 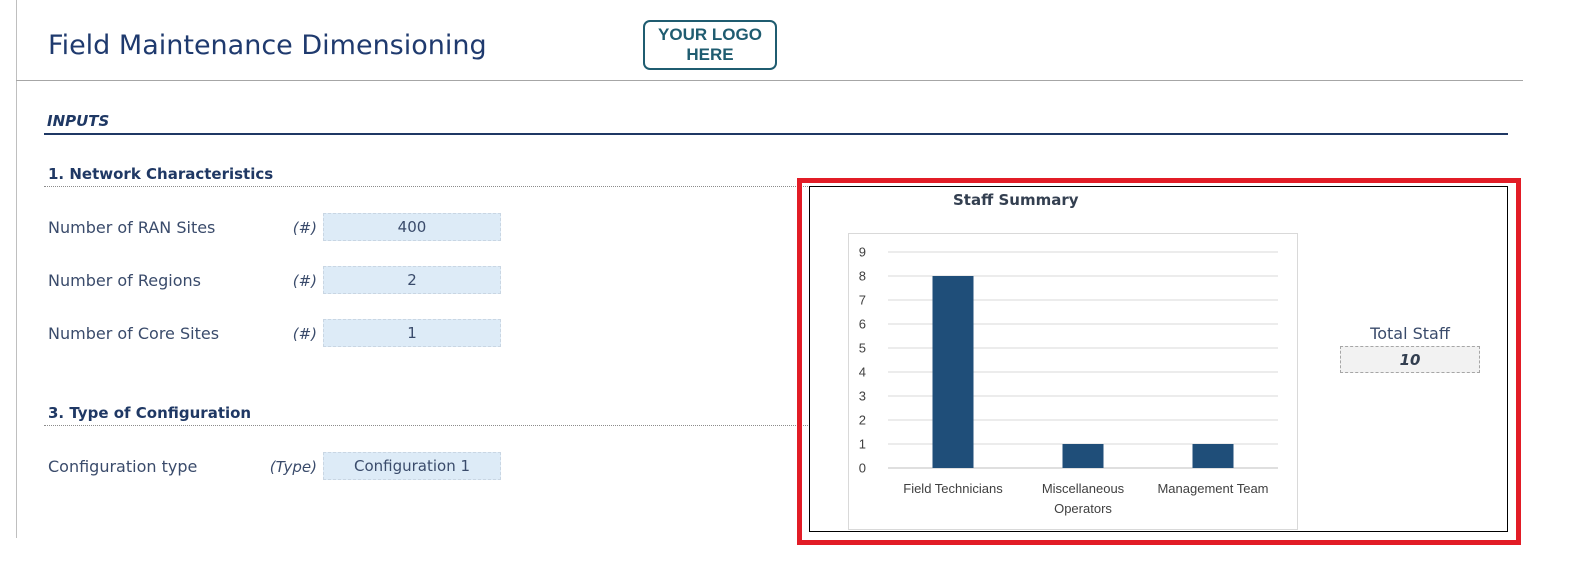 What do you see at coordinates (123, 466) in the screenshot?
I see `configuration-type-label: Configuration type` at bounding box center [123, 466].